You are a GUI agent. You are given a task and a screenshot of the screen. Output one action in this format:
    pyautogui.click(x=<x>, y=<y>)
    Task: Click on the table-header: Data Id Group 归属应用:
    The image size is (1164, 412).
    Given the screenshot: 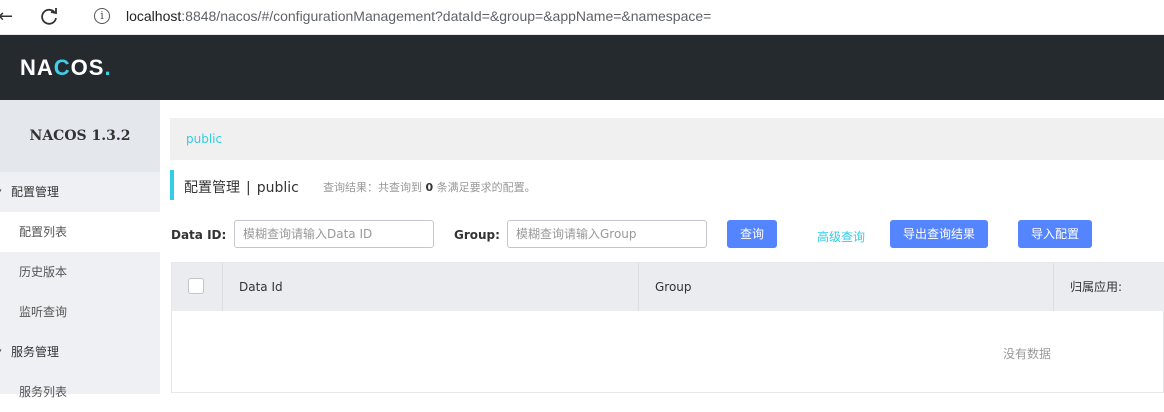 What is the action you would take?
    pyautogui.click(x=668, y=287)
    